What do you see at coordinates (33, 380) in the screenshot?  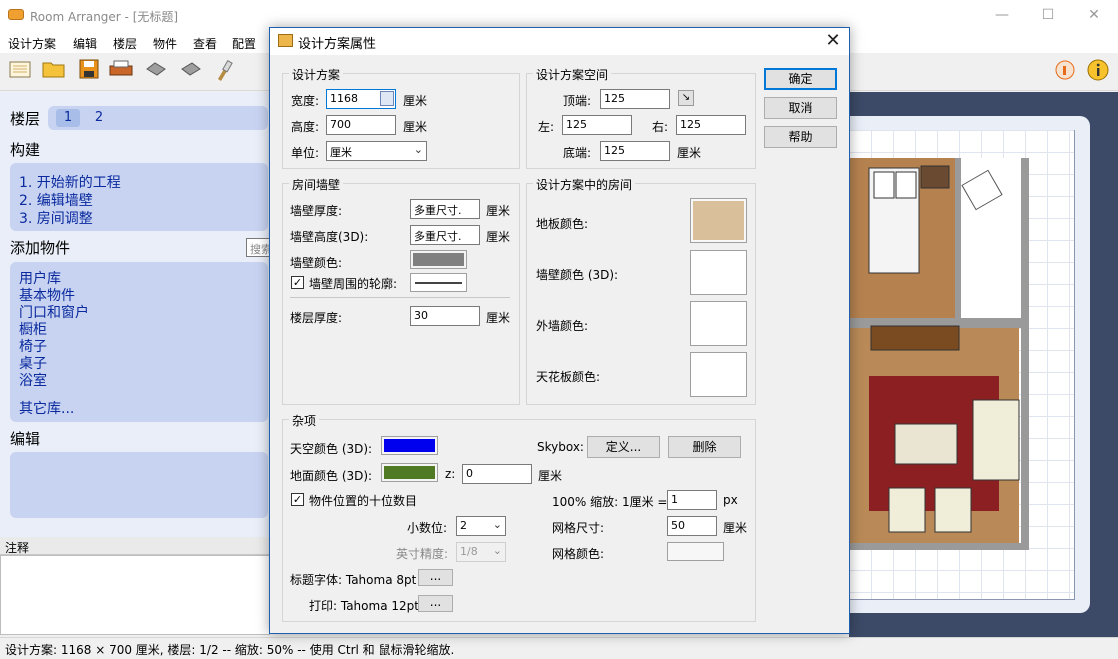 I see `library-bathroom: 浴室` at bounding box center [33, 380].